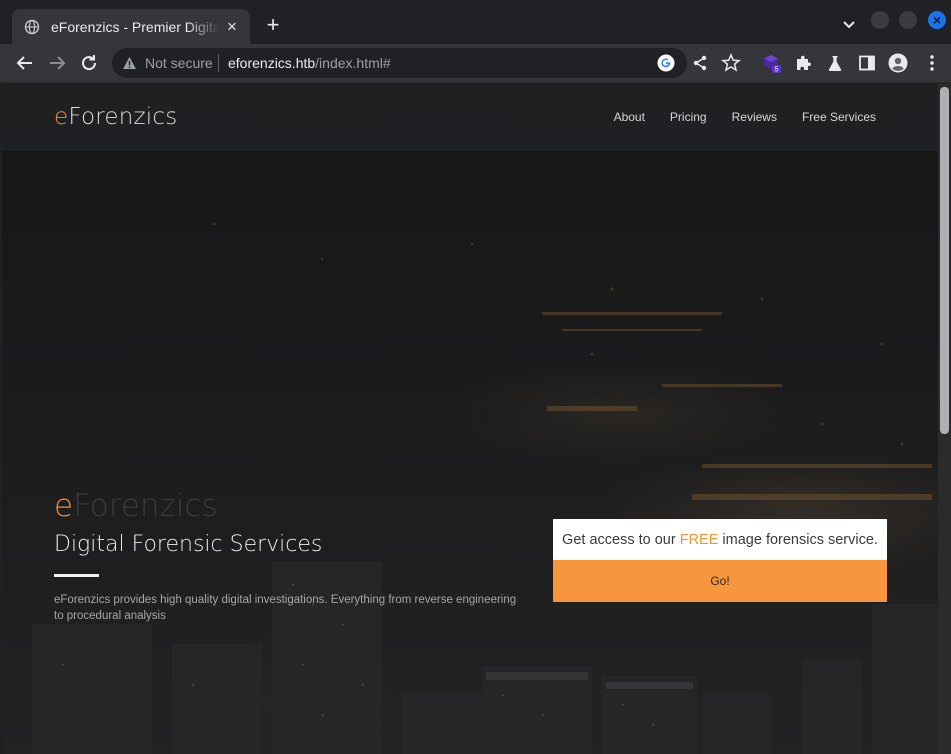  I want to click on globe-icon, so click(32, 26).